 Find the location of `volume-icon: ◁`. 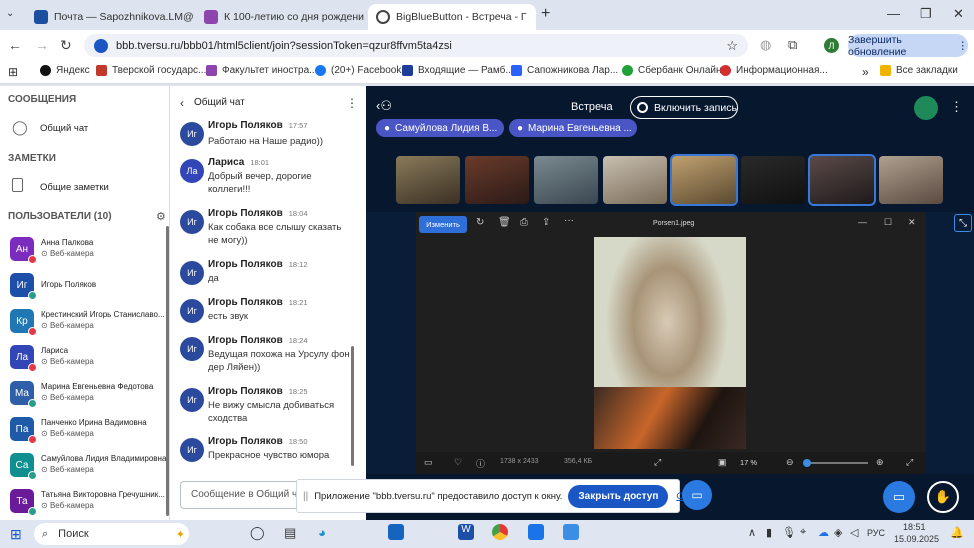

volume-icon: ◁ is located at coordinates (854, 532).